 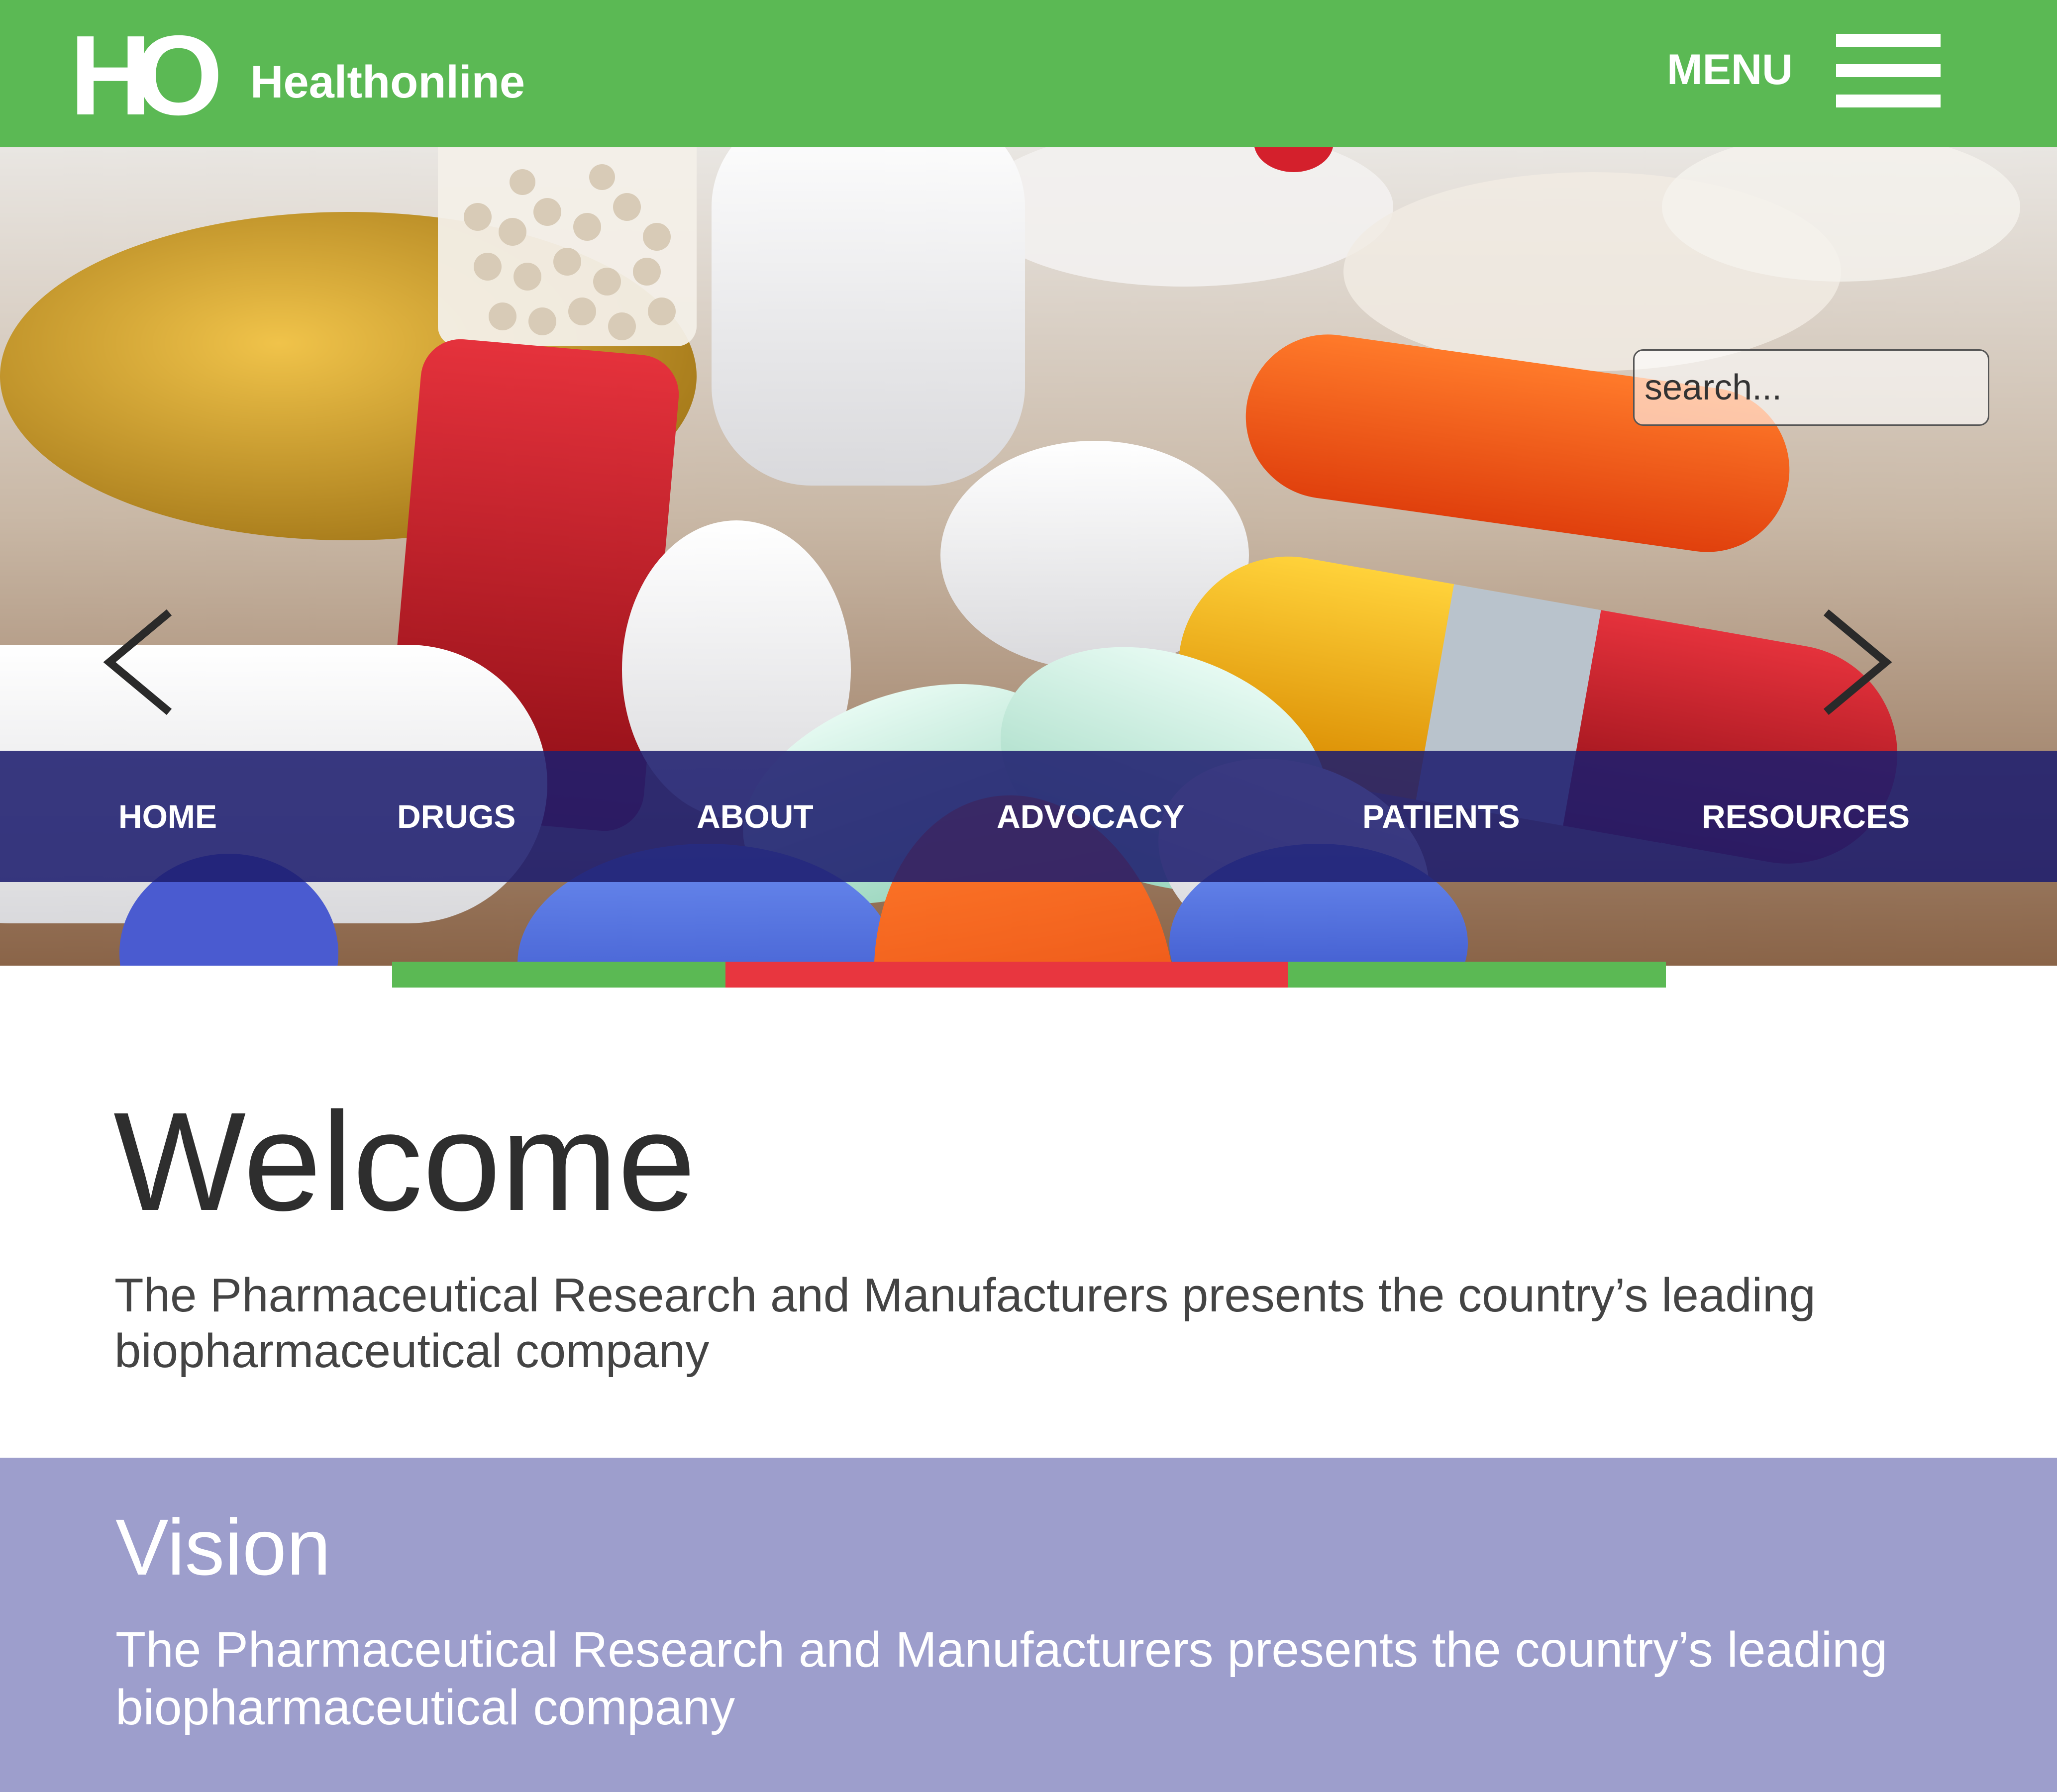 What do you see at coordinates (144, 662) in the screenshot?
I see `chevron-left-icon` at bounding box center [144, 662].